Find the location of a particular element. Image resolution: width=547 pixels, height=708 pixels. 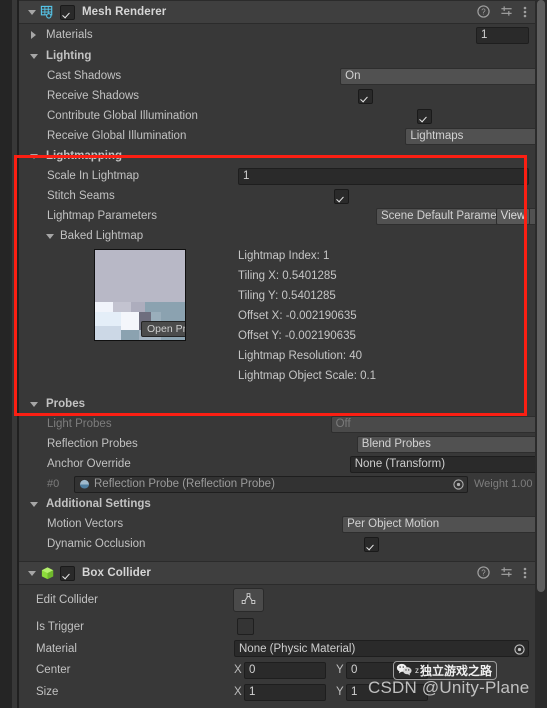

center-x-input: 0 is located at coordinates (285, 670).